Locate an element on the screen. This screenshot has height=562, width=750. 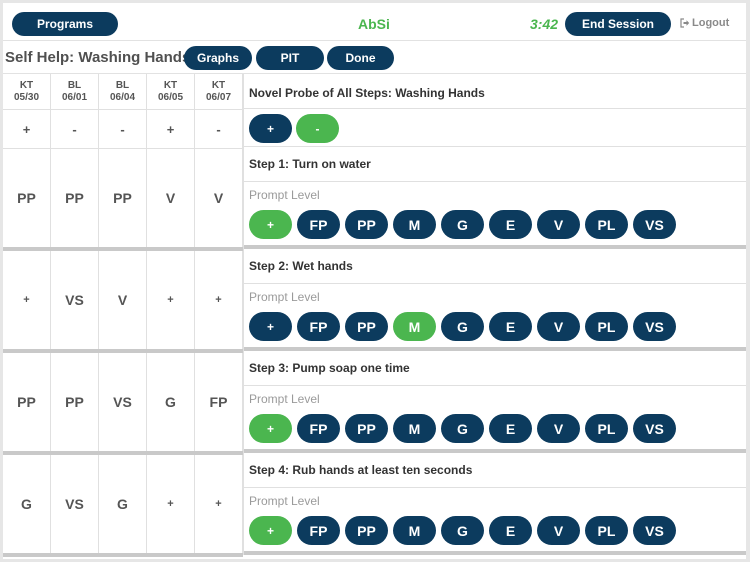
session-timer: 3:42 is located at coordinates (544, 24).